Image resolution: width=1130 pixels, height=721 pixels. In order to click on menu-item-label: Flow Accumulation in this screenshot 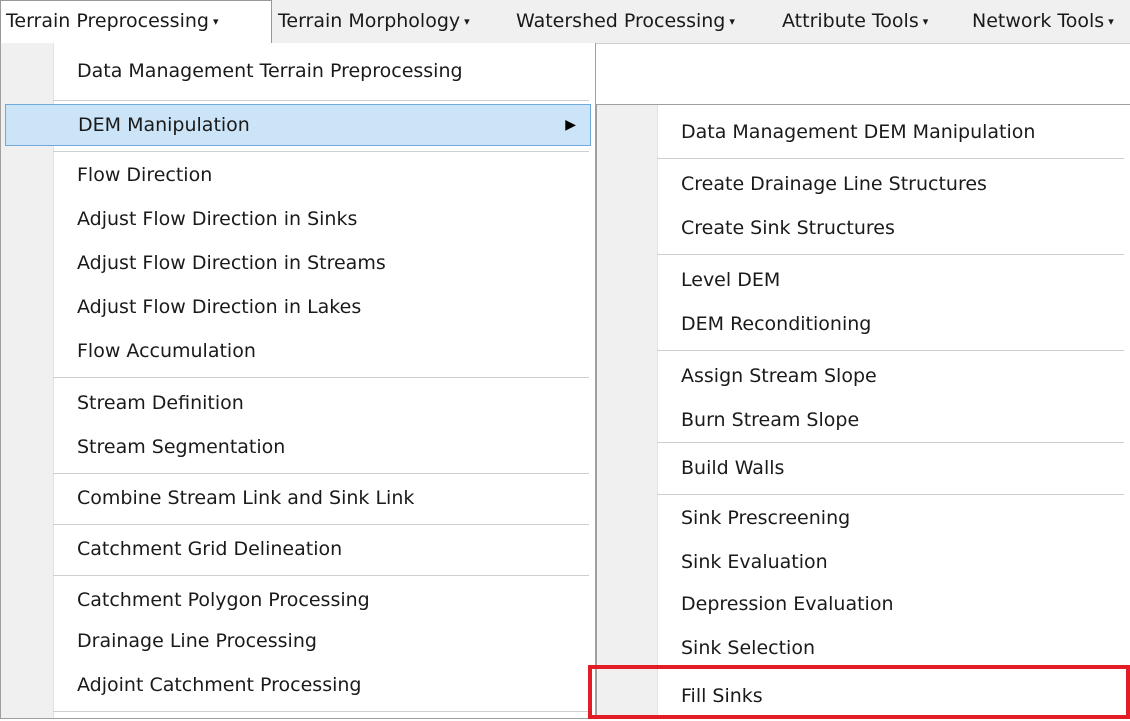, I will do `click(166, 351)`.